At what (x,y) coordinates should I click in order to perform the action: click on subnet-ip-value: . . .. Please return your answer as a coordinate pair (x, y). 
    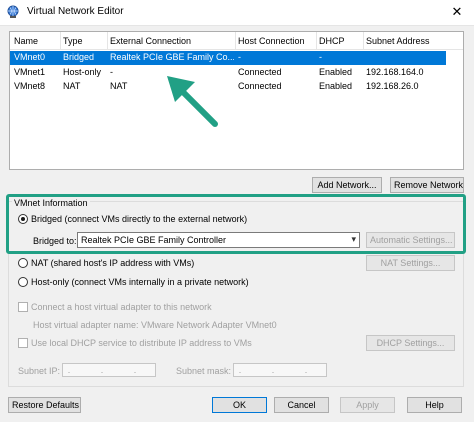
    Looking at the image, I should click on (109, 370).